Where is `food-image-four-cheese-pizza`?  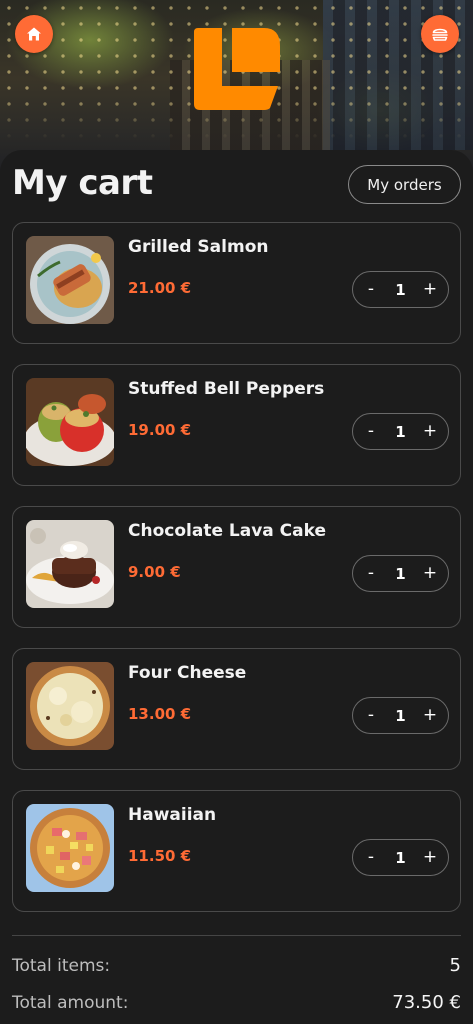
food-image-four-cheese-pizza is located at coordinates (70, 706).